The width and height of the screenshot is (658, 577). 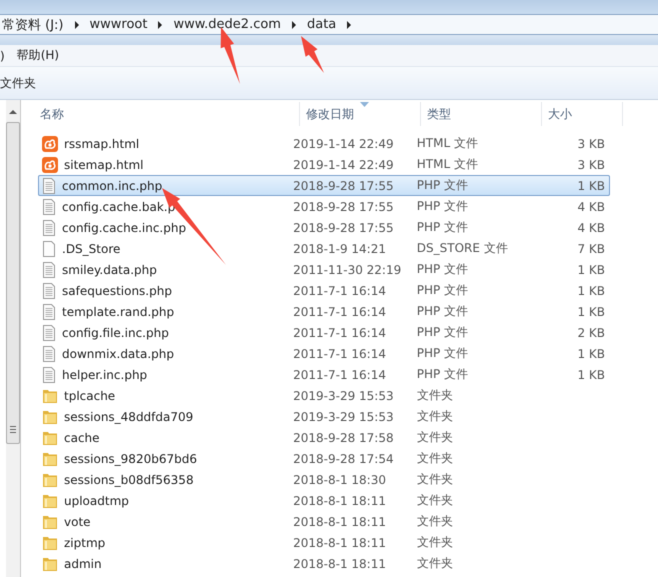 What do you see at coordinates (50, 164) in the screenshot?
I see `squirrel-logo-icon` at bounding box center [50, 164].